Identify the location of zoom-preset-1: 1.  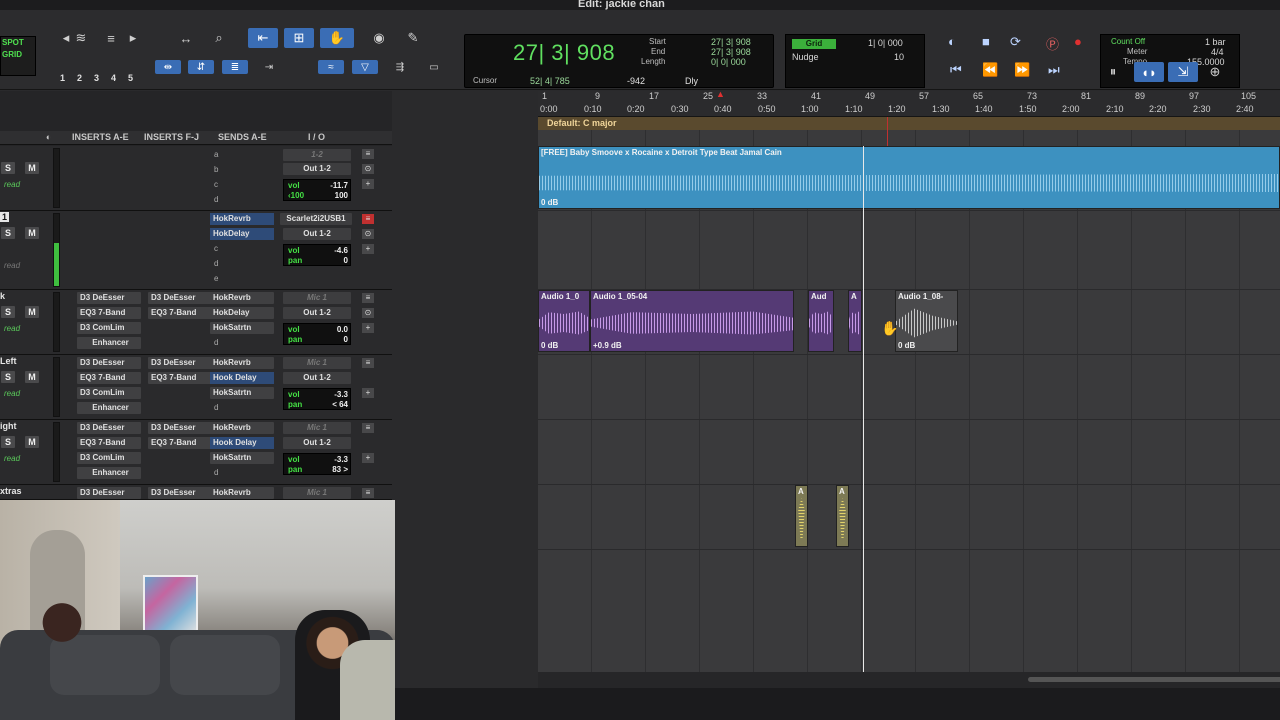
(62, 78).